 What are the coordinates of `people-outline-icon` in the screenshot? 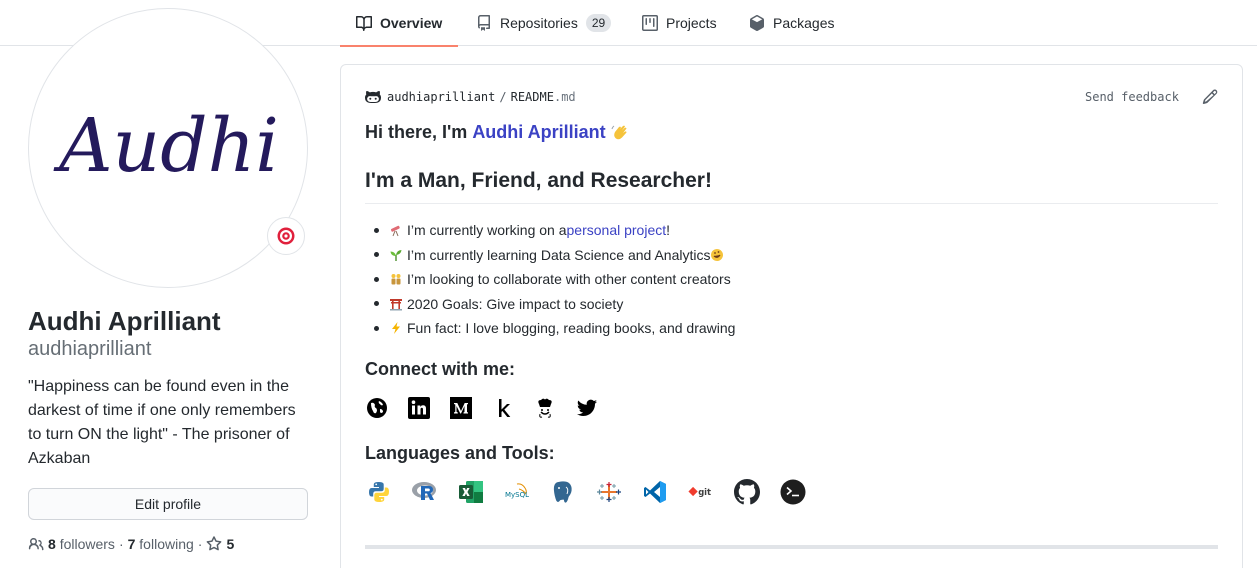 It's located at (36, 544).